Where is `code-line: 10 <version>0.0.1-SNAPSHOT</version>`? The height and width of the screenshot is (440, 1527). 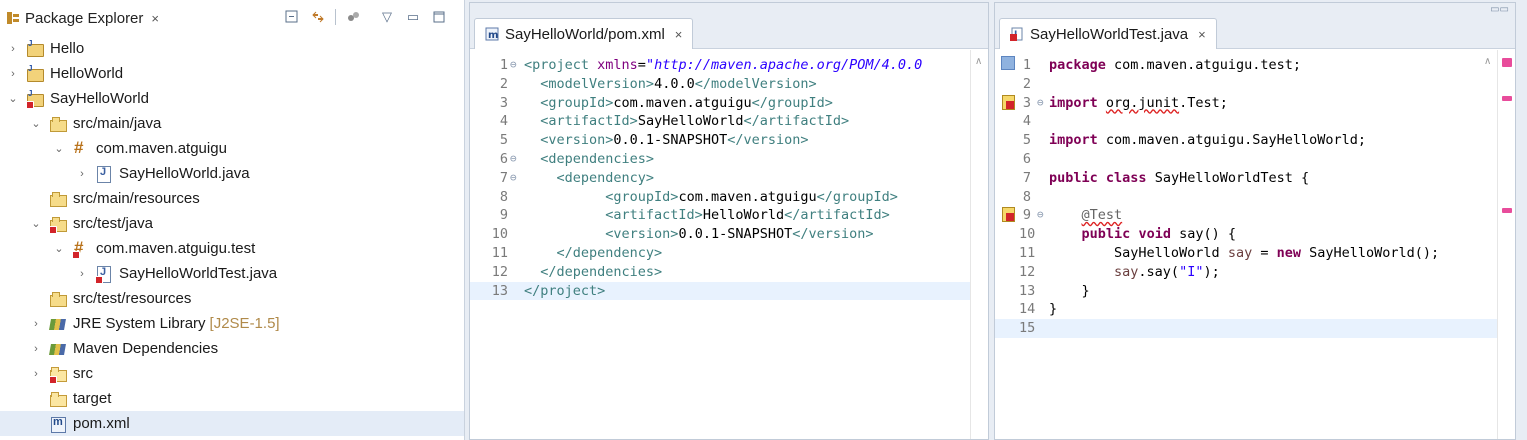 code-line: 10 <version>0.0.1-SNAPSHOT</version> is located at coordinates (729, 234).